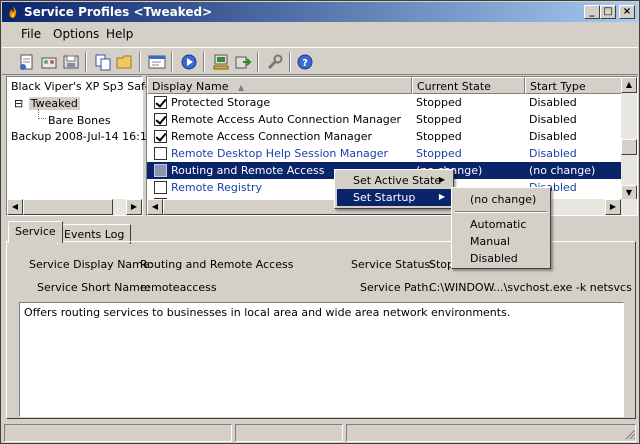 This screenshot has height=444, width=640. I want to click on menu-options: Options, so click(76, 34).